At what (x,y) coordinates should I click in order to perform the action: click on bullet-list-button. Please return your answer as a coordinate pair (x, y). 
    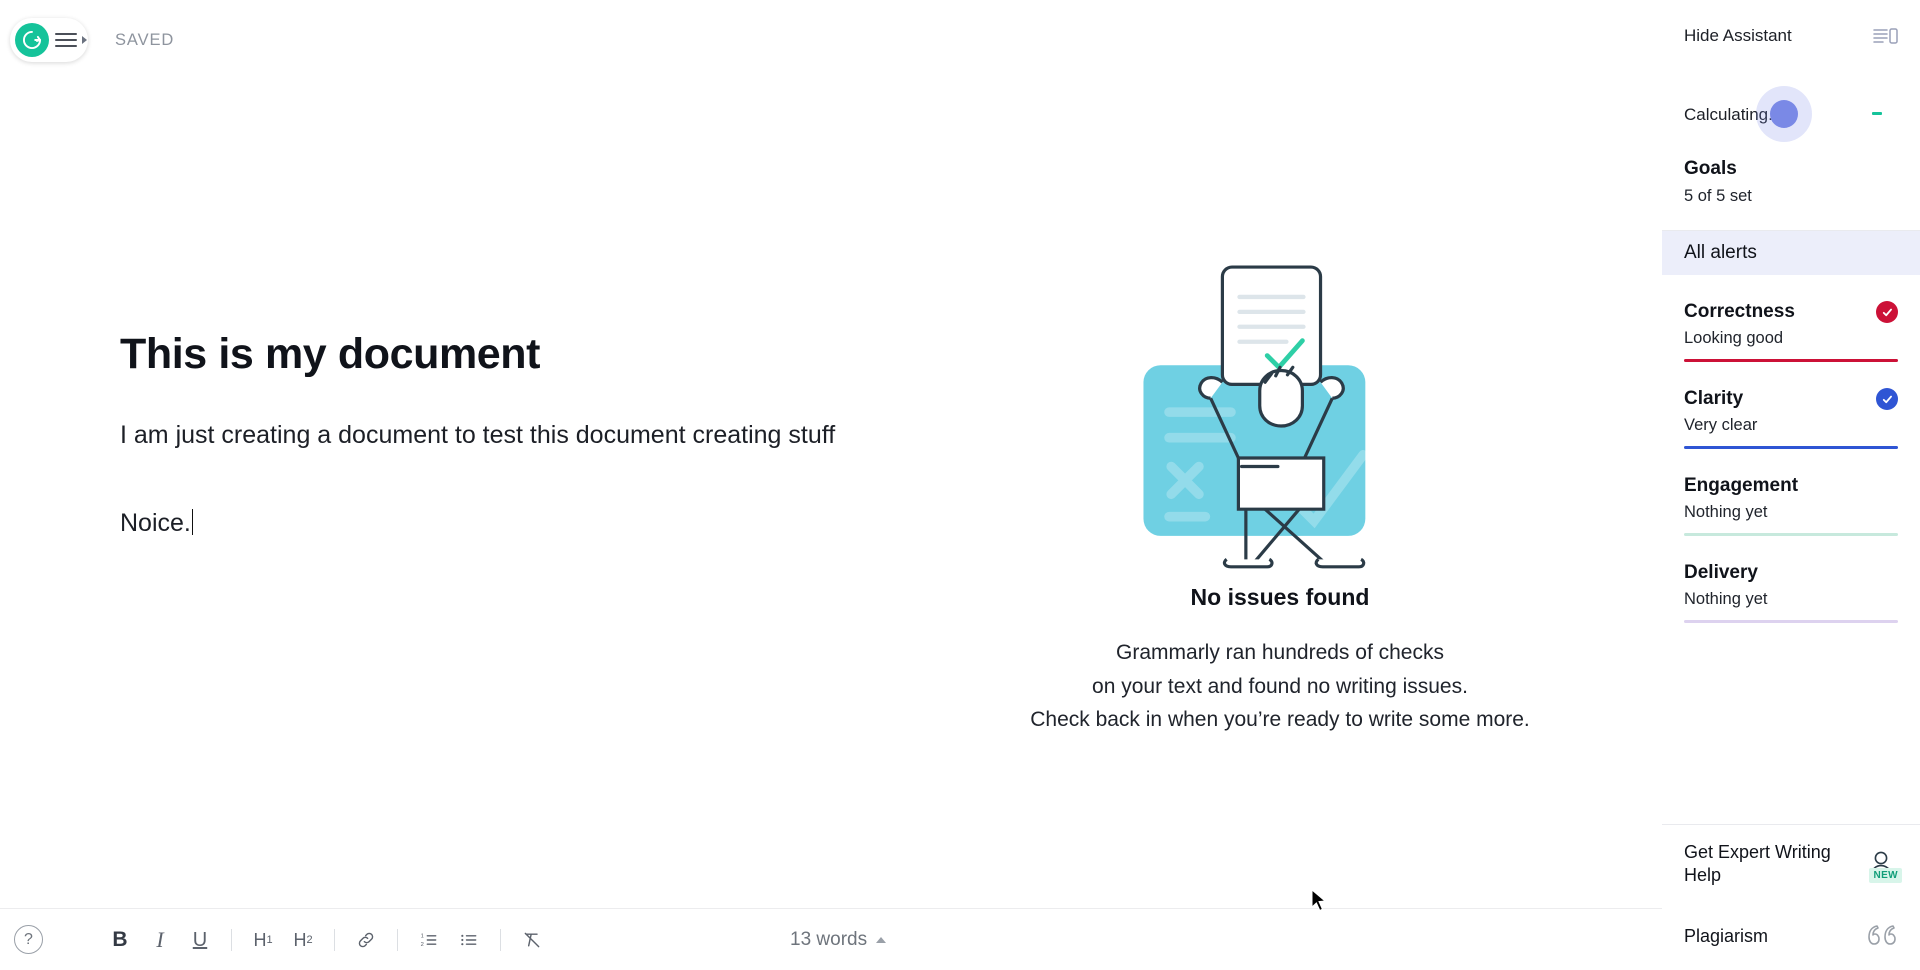
    Looking at the image, I should click on (469, 939).